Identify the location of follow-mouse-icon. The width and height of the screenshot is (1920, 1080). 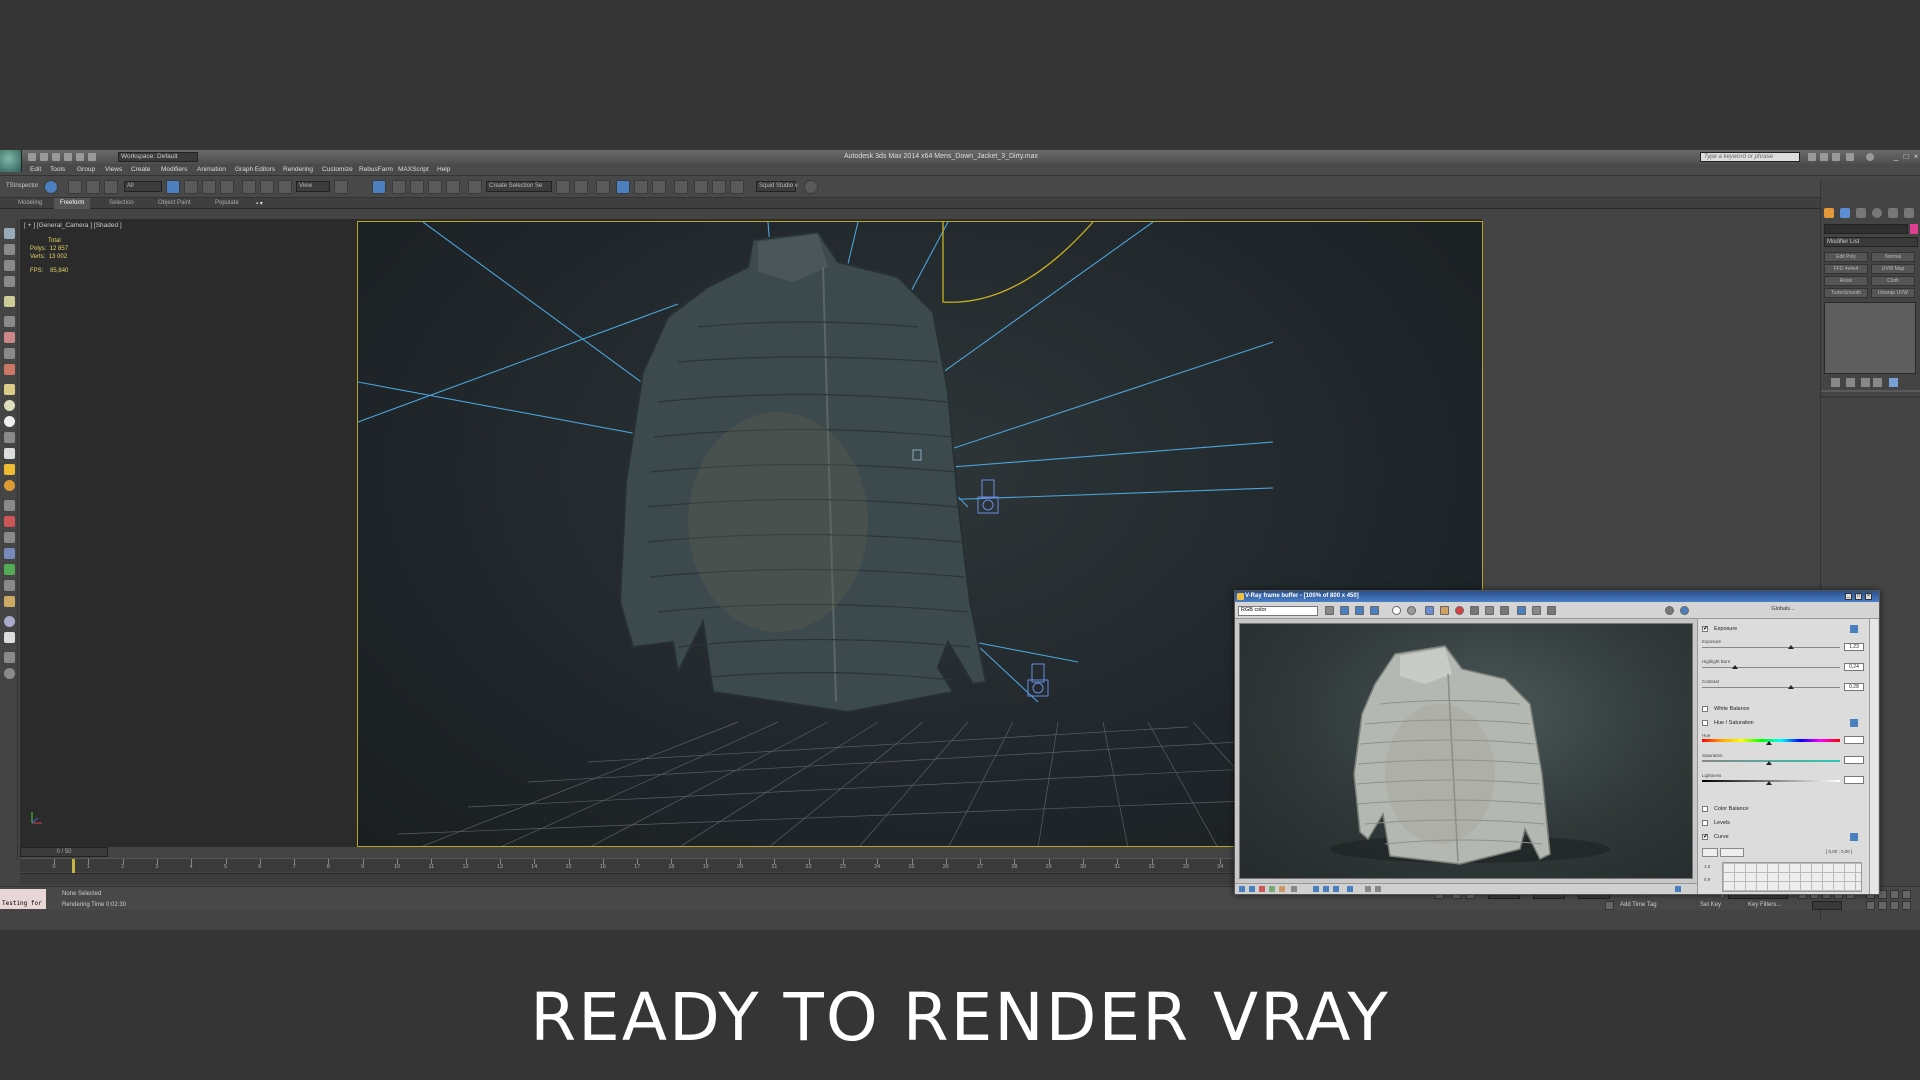
(1316, 889).